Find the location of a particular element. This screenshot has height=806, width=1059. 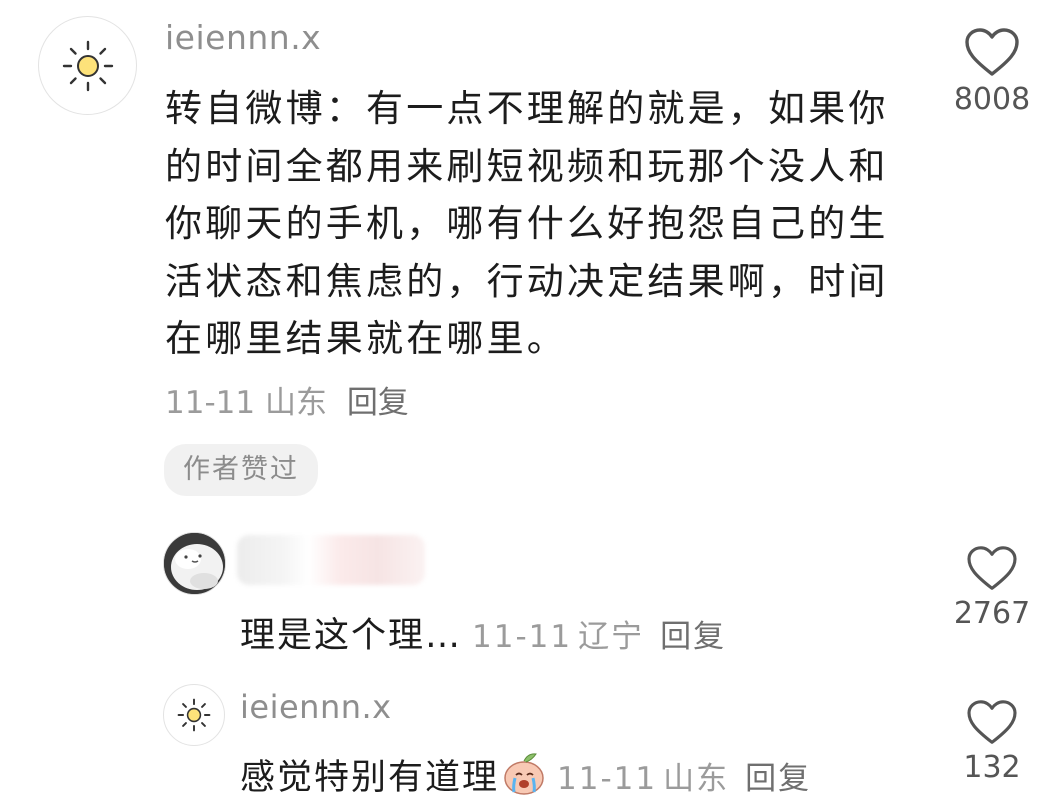

like-button: 8008 is located at coordinates (992, 72).